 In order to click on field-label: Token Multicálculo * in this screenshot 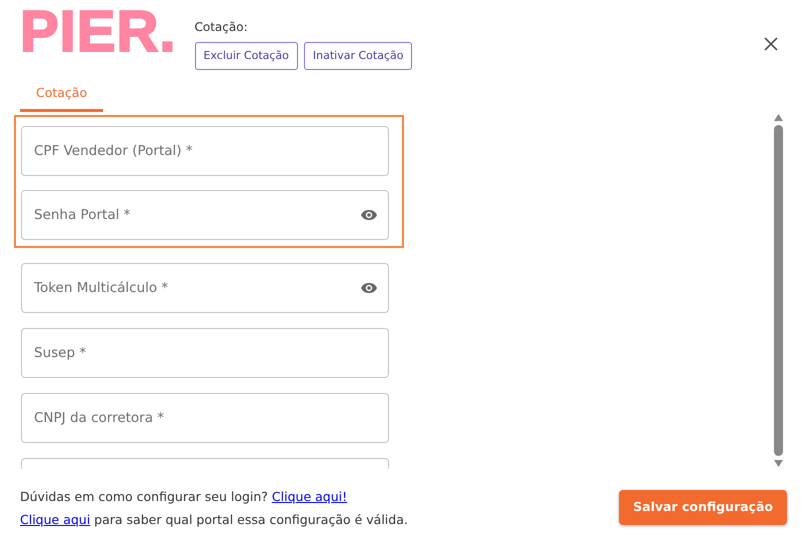, I will do `click(101, 288)`.